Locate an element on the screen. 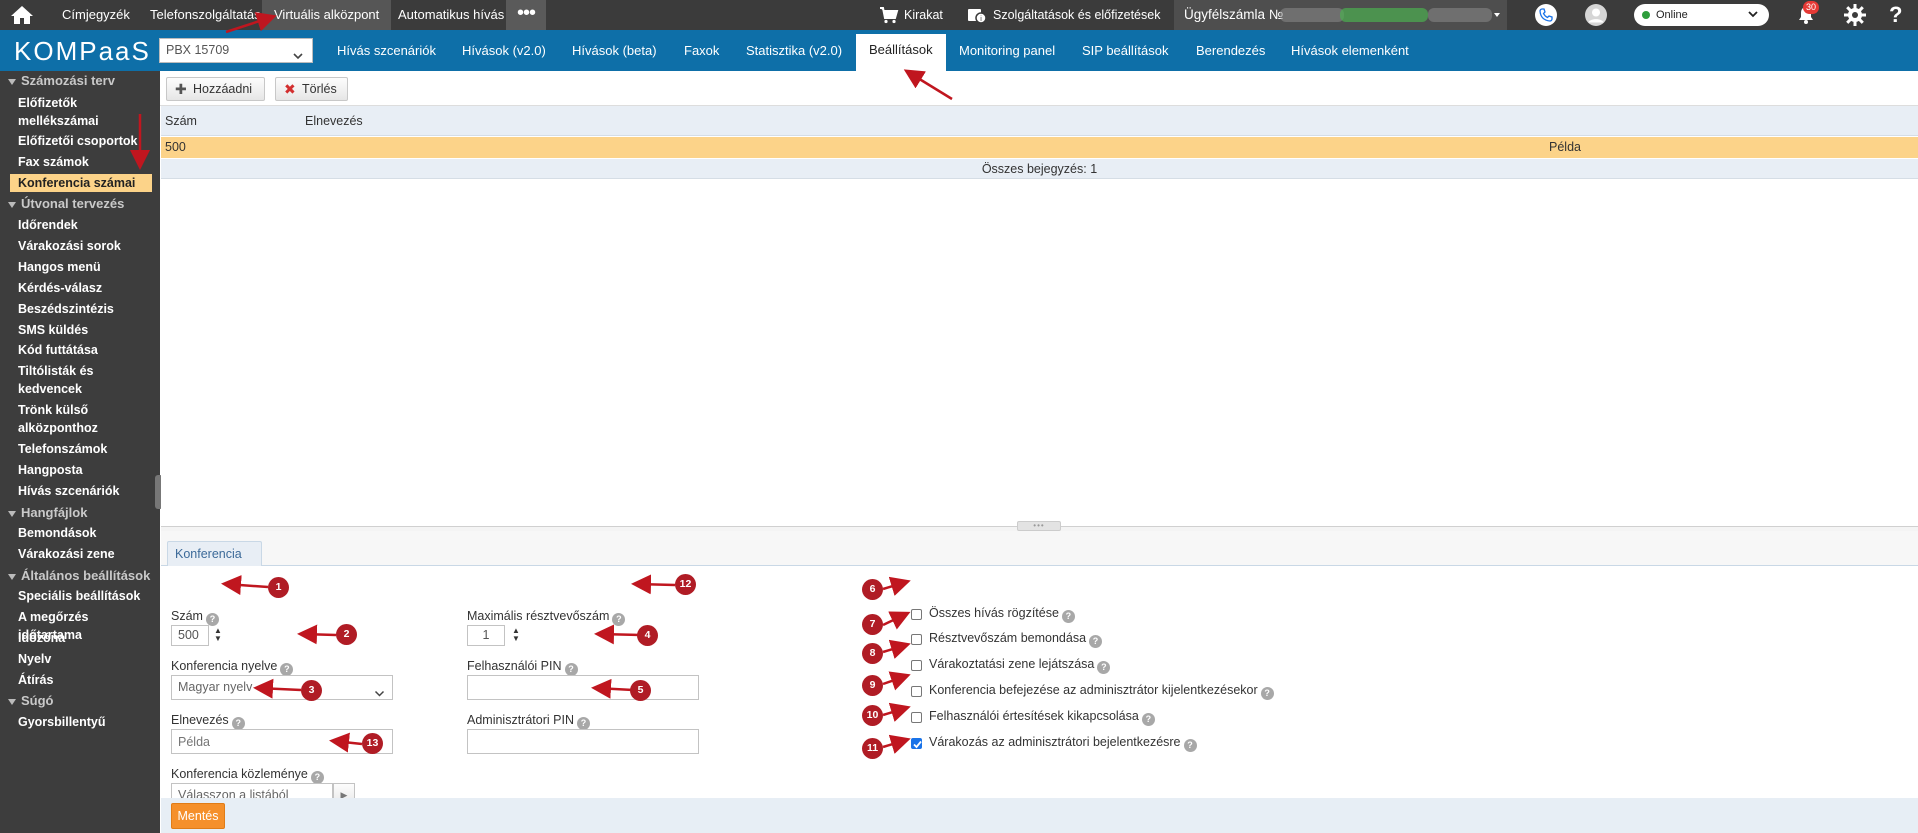  topnav-auto-call: Automatikus hívás is located at coordinates (451, 15).